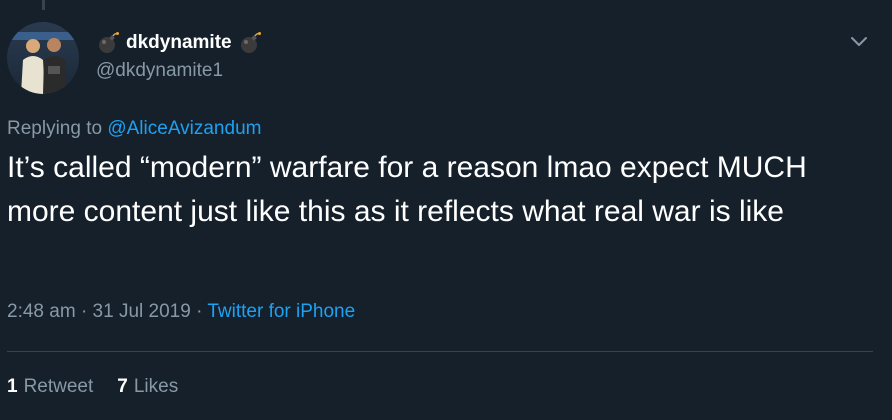 This screenshot has height=420, width=892. What do you see at coordinates (55, 128) in the screenshot?
I see `replying-to-label: Replying to` at bounding box center [55, 128].